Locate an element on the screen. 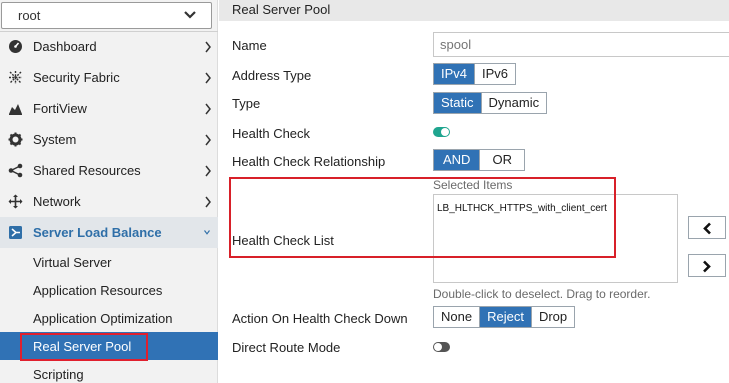  address-type-ipv6-button: IPv6 is located at coordinates (495, 74).